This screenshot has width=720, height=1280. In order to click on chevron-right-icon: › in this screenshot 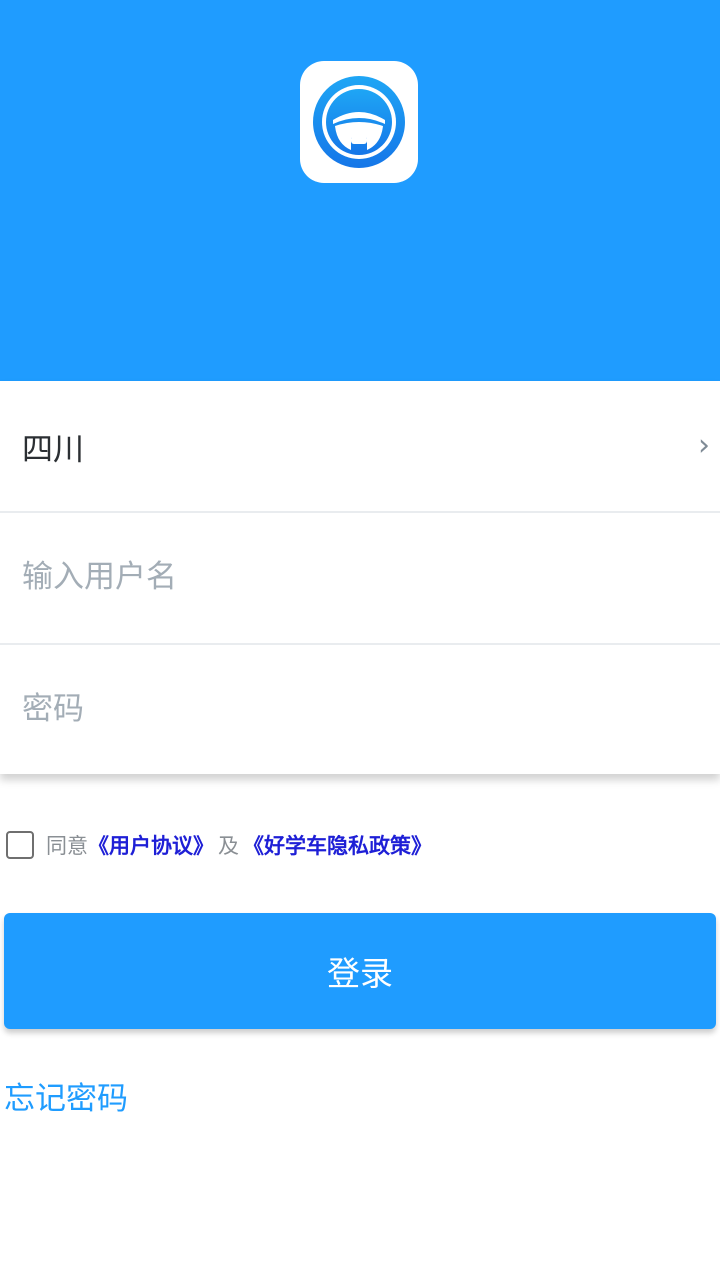, I will do `click(704, 445)`.